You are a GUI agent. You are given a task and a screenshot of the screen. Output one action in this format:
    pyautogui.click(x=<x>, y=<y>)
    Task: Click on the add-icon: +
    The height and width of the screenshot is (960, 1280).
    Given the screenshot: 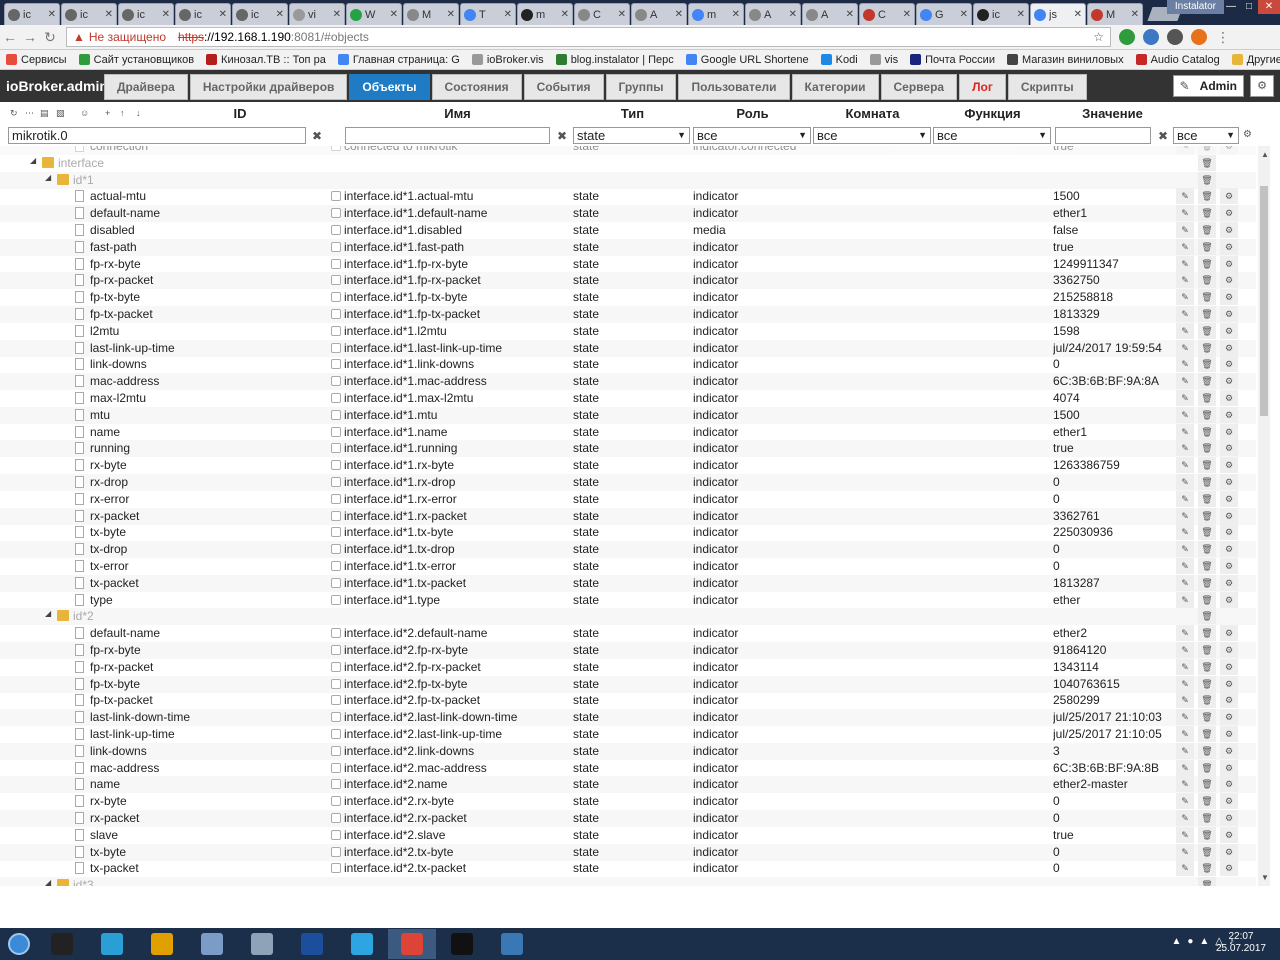 What is the action you would take?
    pyautogui.click(x=107, y=113)
    